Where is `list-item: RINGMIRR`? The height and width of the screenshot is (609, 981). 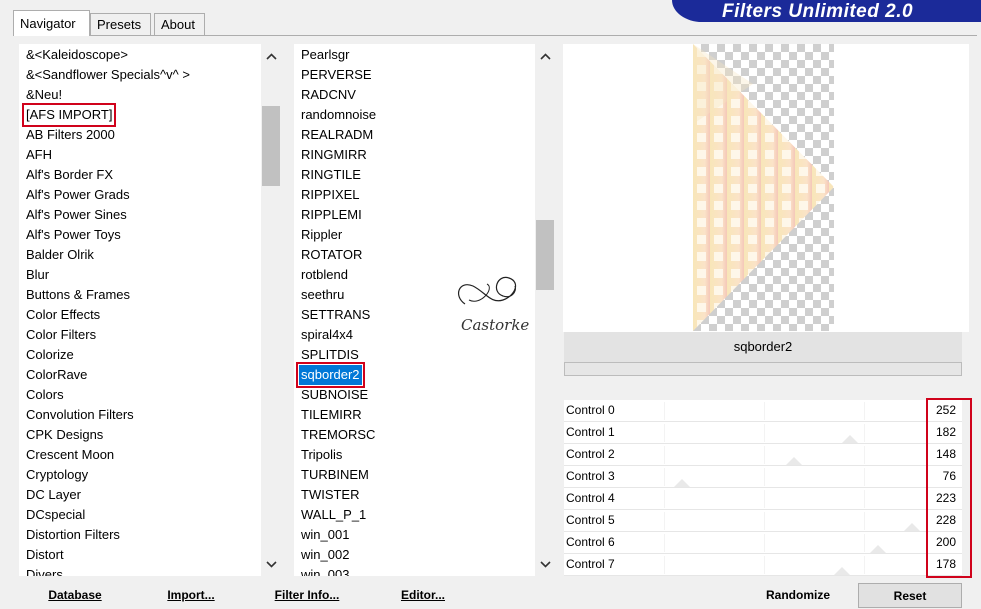 list-item: RINGMIRR is located at coordinates (334, 155).